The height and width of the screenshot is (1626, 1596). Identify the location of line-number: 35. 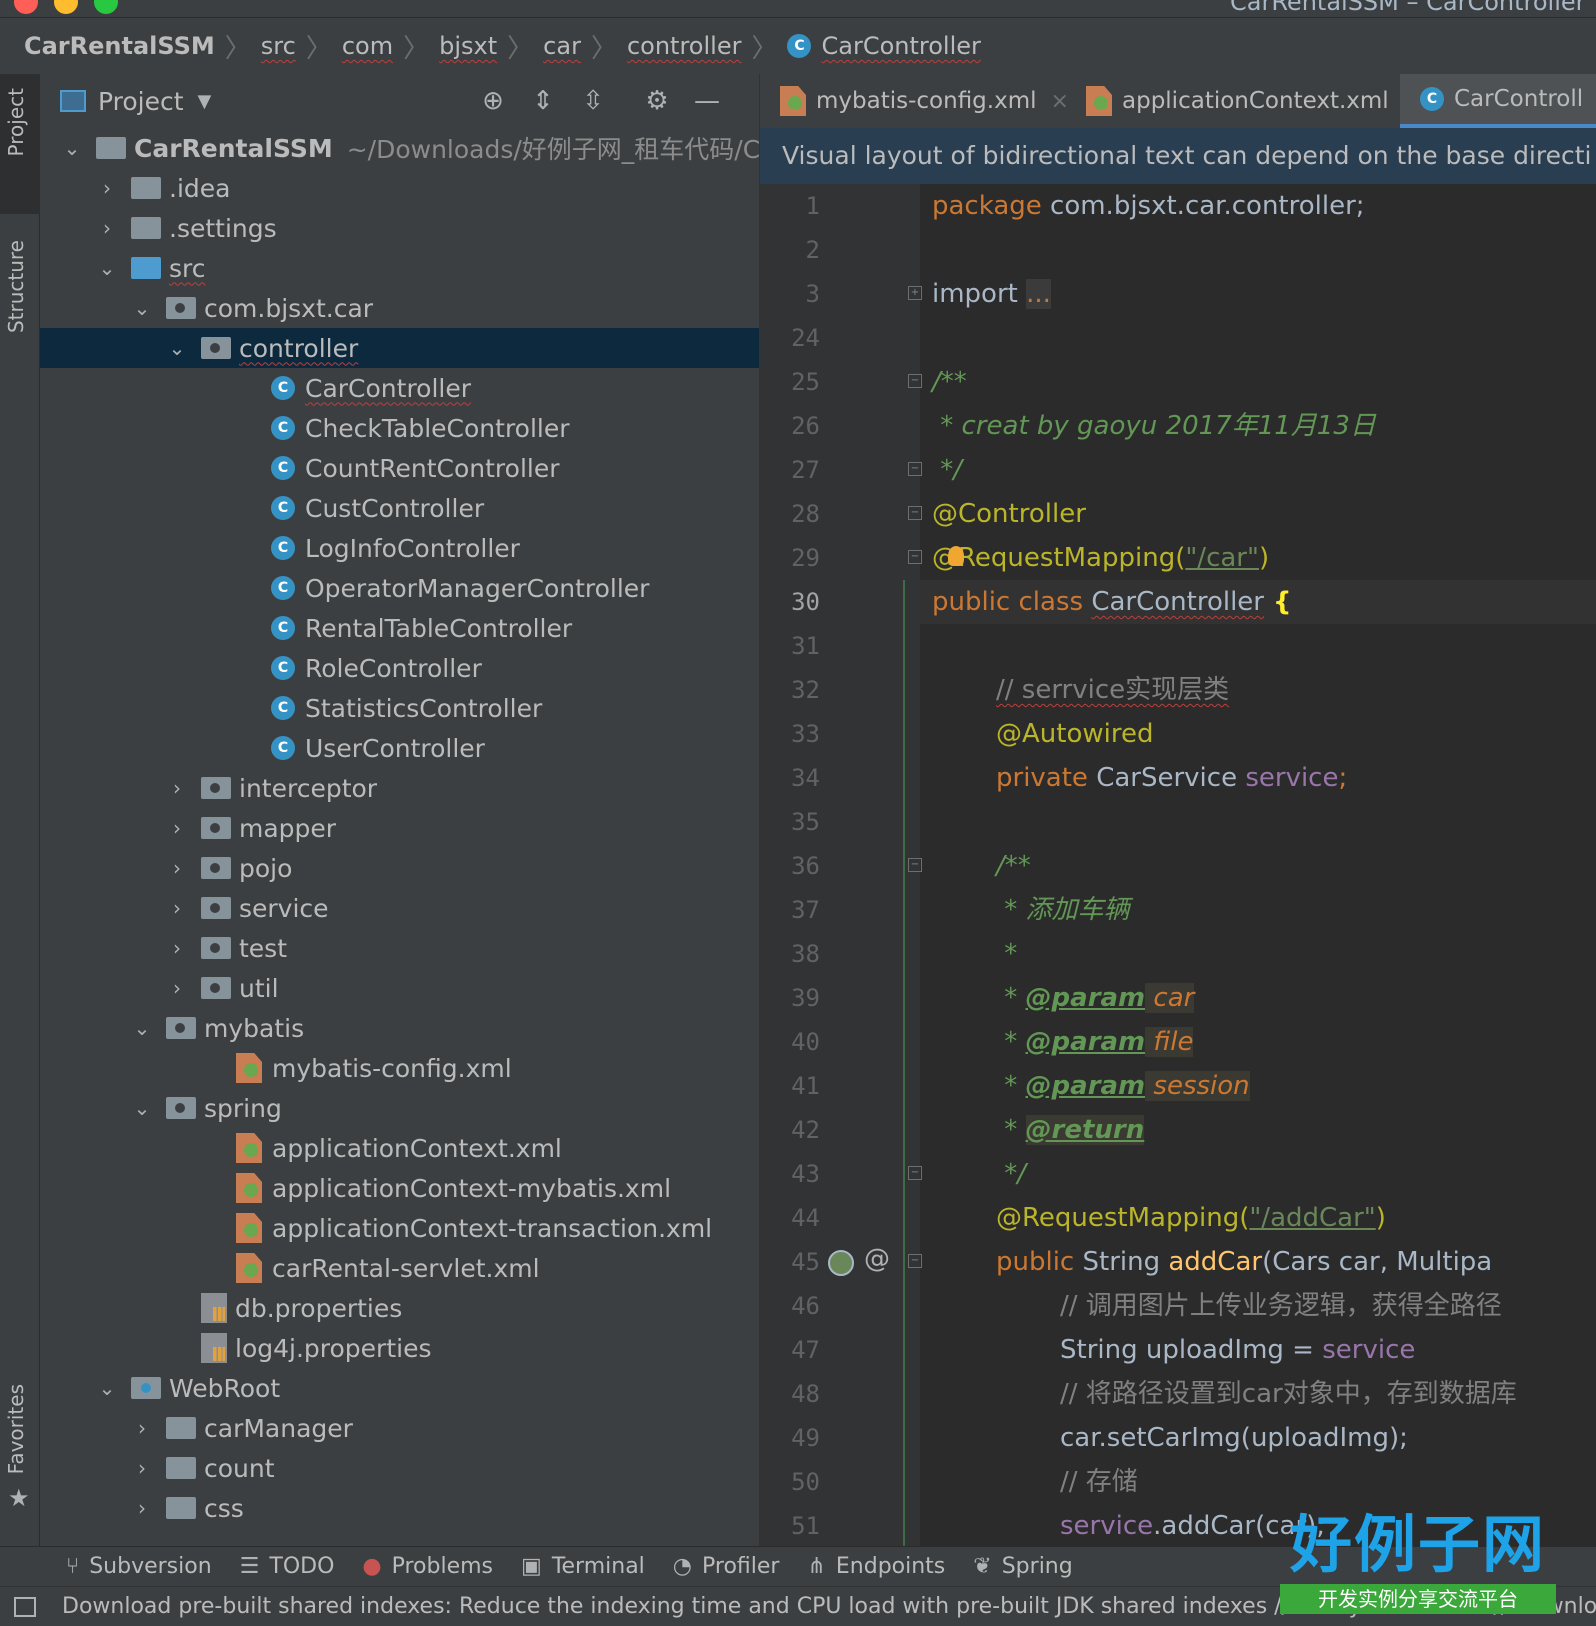
(790, 822).